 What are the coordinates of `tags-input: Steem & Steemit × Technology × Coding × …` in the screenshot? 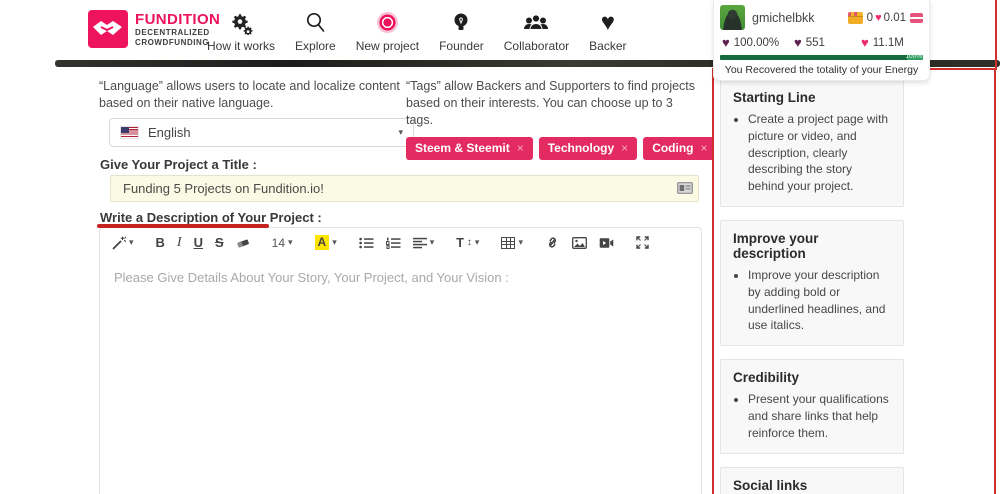 It's located at (571, 148).